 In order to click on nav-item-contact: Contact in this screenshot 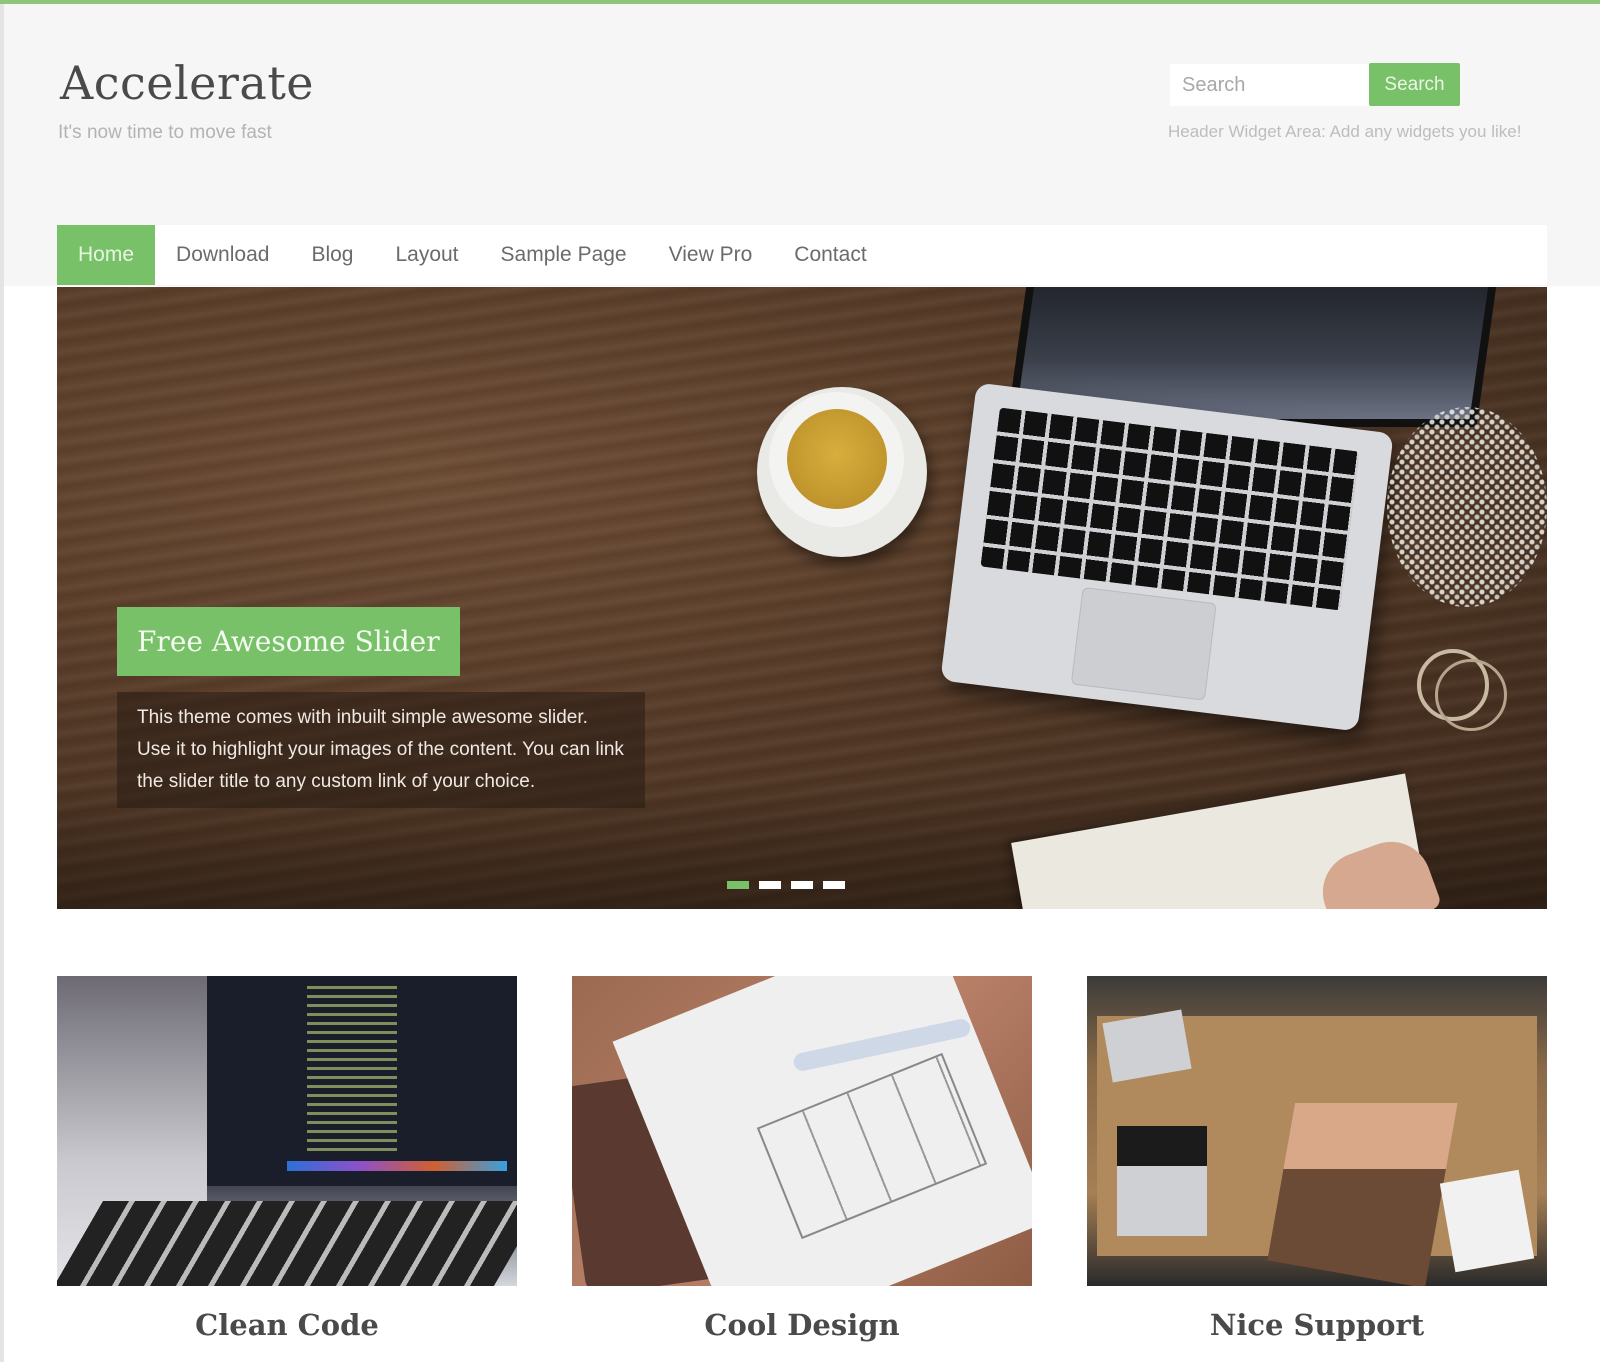, I will do `click(830, 255)`.